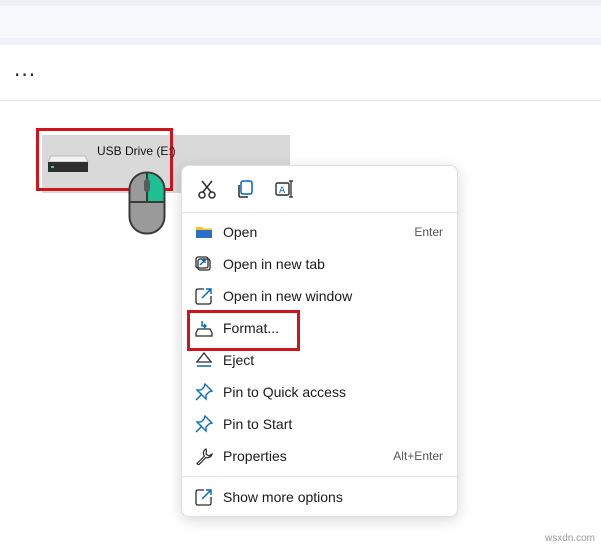  I want to click on menu-item-label: Eject, so click(239, 360).